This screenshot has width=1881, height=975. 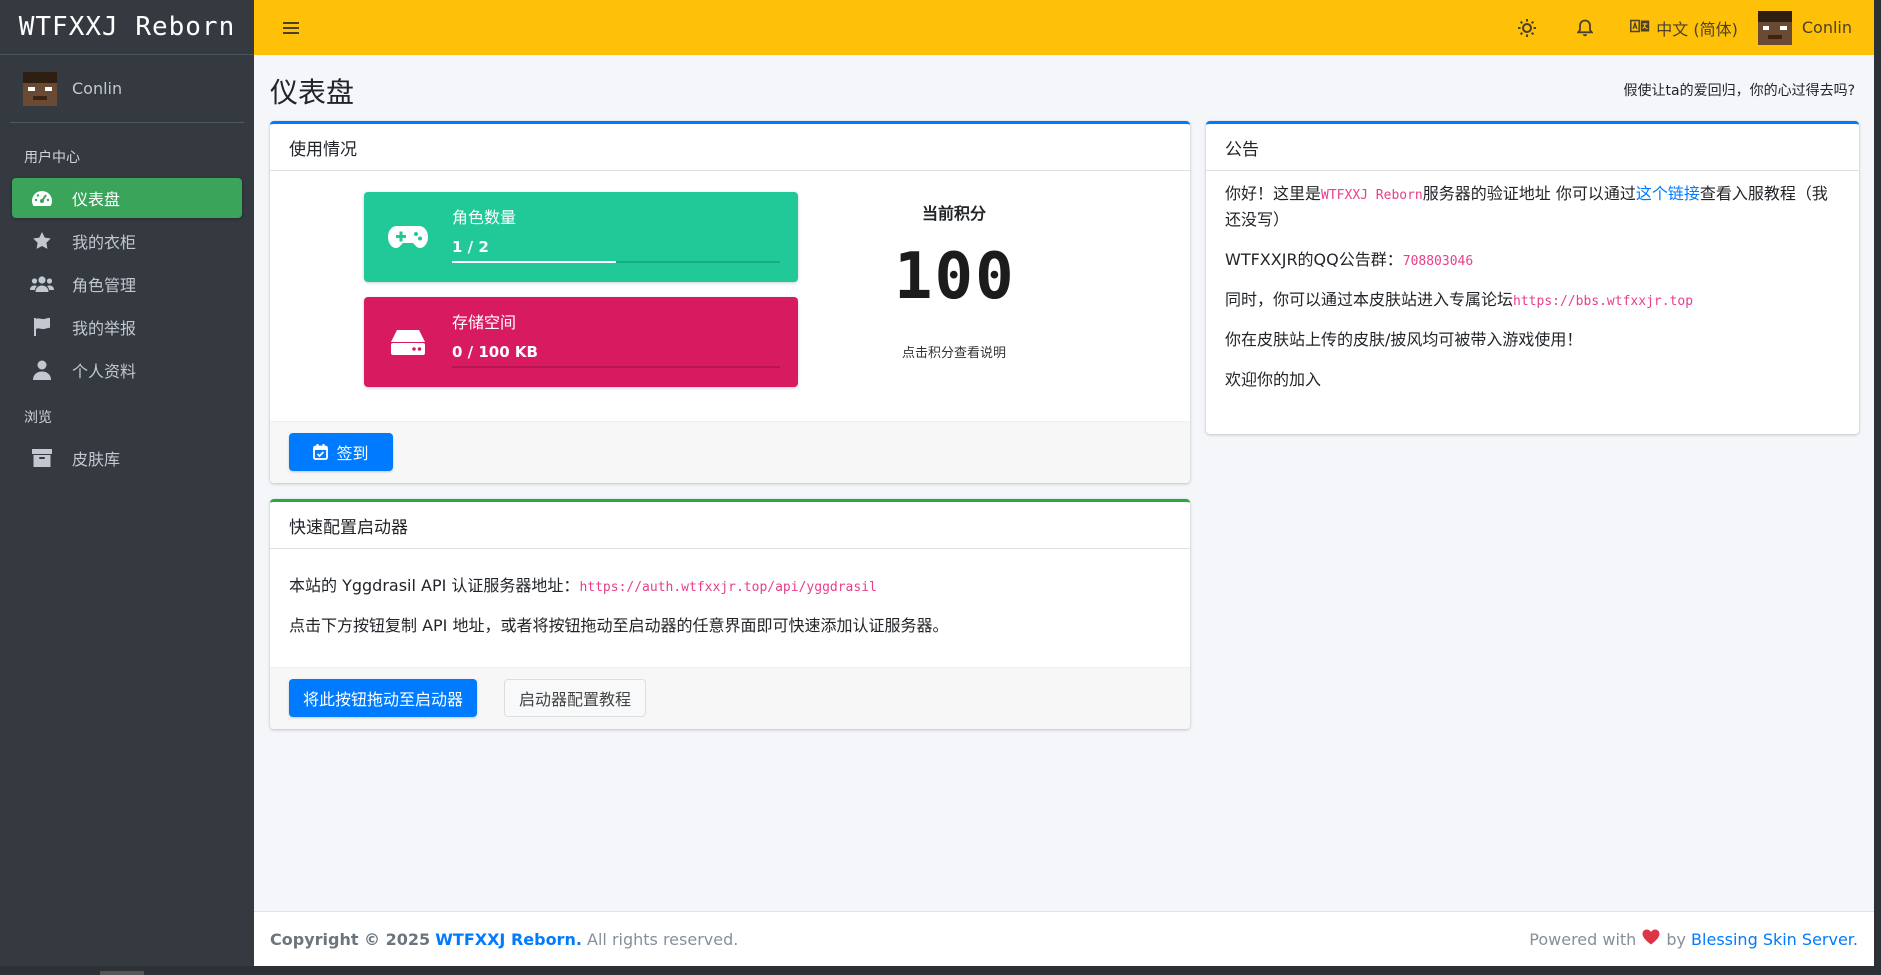 What do you see at coordinates (383, 698) in the screenshot?
I see `drag-to-launcher-button: 将此按钮拖动至启动器` at bounding box center [383, 698].